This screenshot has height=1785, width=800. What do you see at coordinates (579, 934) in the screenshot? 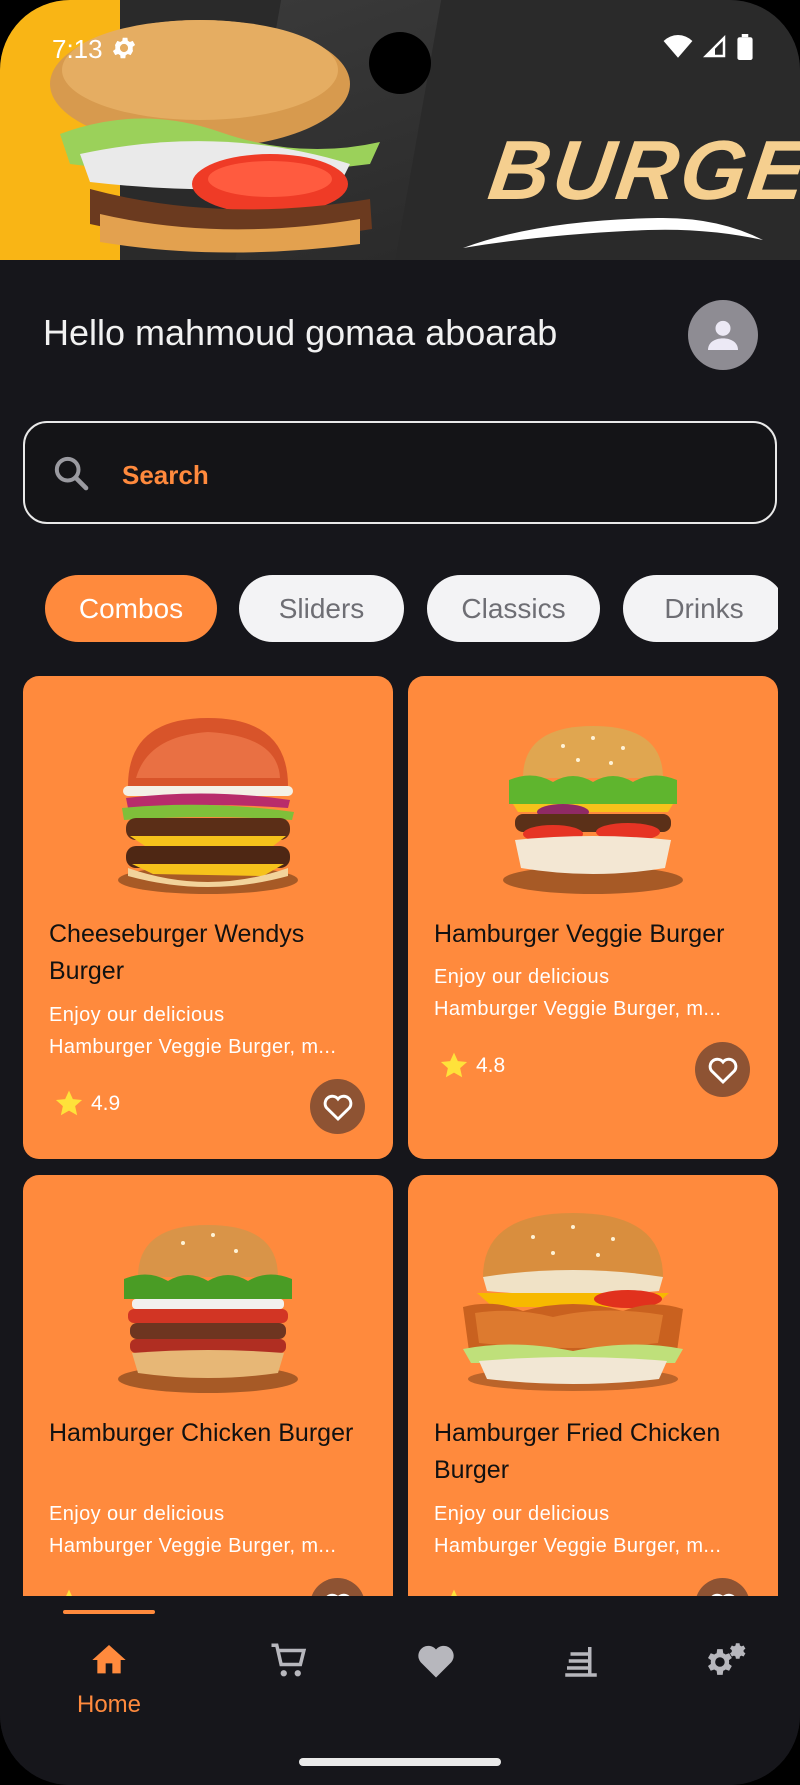
I see `product-title: Hamburger Veggie Burger` at bounding box center [579, 934].